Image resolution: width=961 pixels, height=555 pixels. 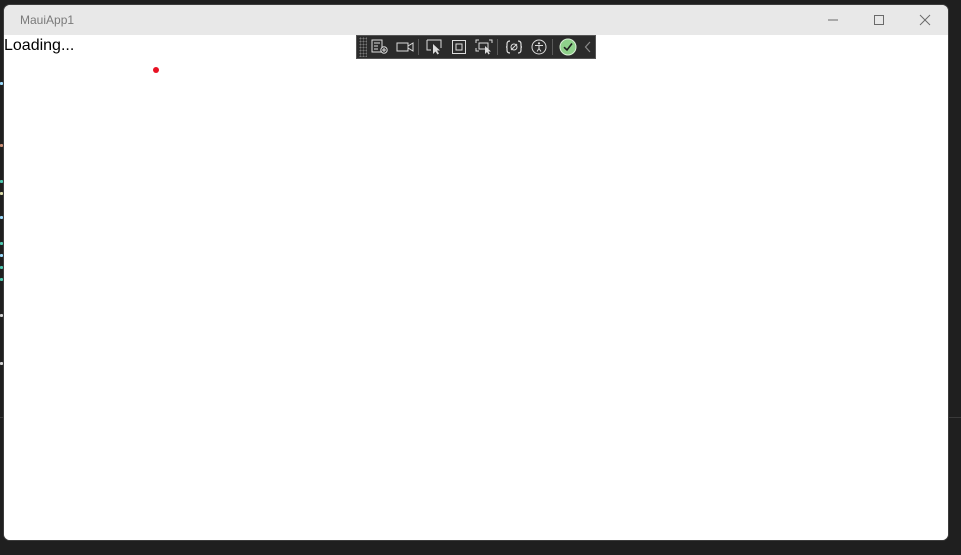 I want to click on xaml-debug-toolbar, so click(x=476, y=47).